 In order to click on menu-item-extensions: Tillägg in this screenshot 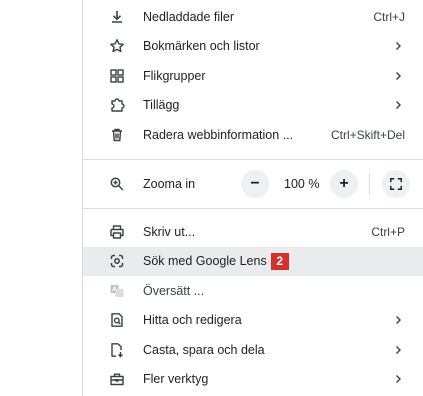, I will do `click(253, 106)`.